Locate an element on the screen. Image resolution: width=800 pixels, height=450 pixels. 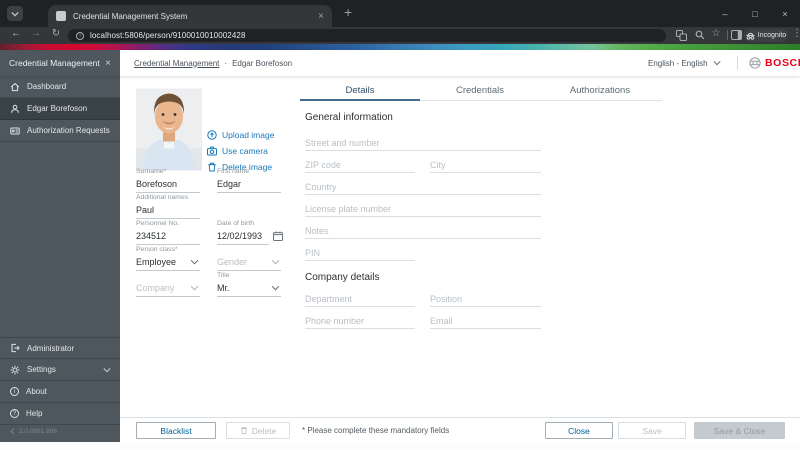
sidebar-version: 2.0.0881.886 is located at coordinates (33, 431).